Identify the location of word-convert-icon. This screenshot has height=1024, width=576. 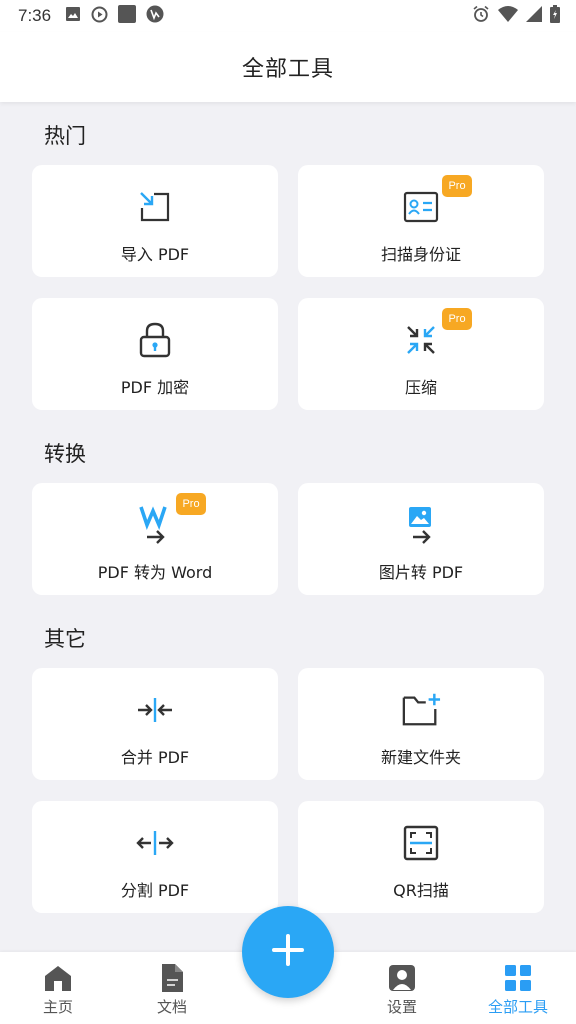
(155, 525).